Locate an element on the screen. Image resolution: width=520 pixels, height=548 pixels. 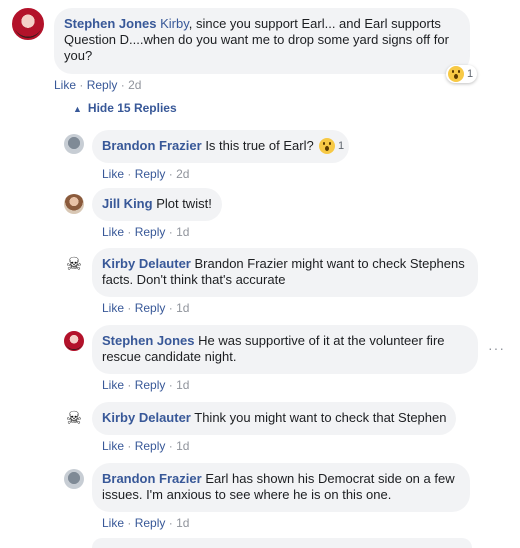
chevron-up-icon: ▲ is located at coordinates (77, 109).